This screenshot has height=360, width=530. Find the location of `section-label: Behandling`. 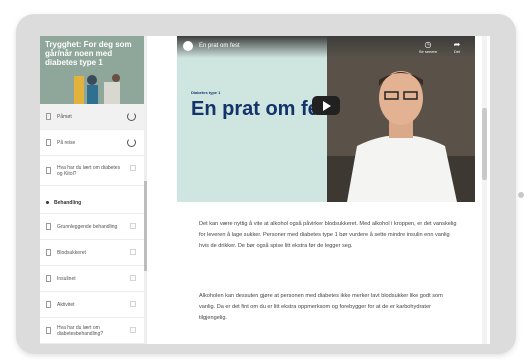

section-label: Behandling is located at coordinates (68, 202).